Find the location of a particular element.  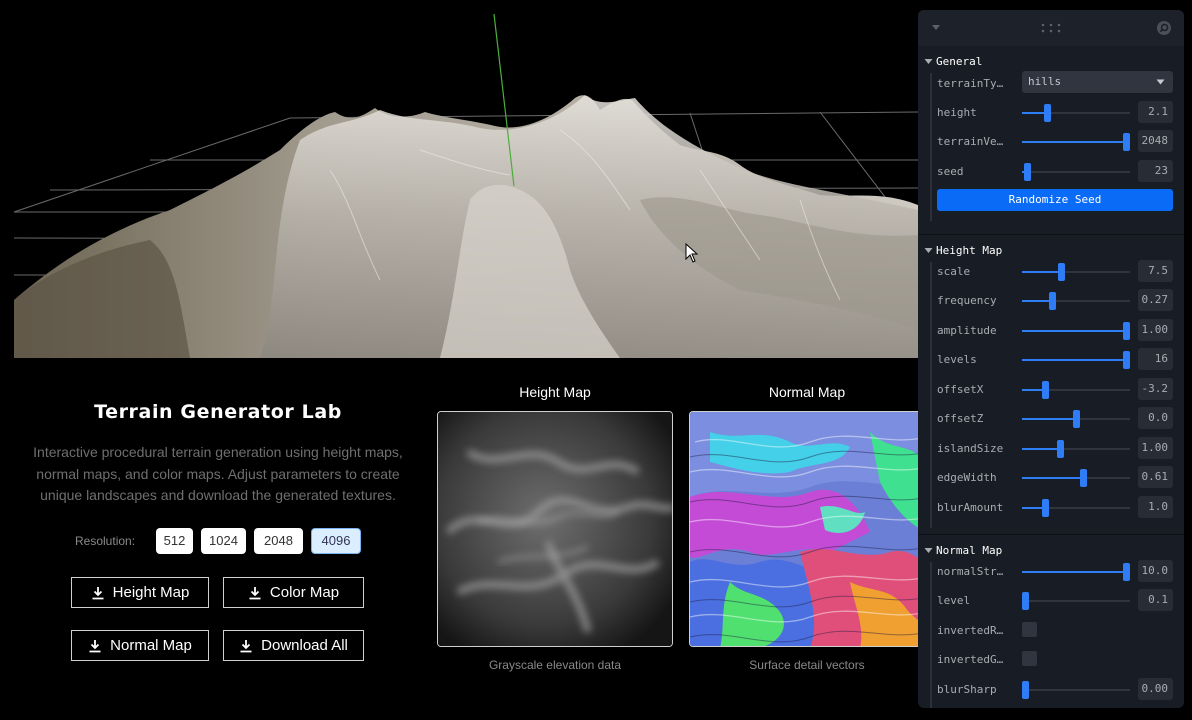

blur-amount-label: blurAmount is located at coordinates (970, 507).